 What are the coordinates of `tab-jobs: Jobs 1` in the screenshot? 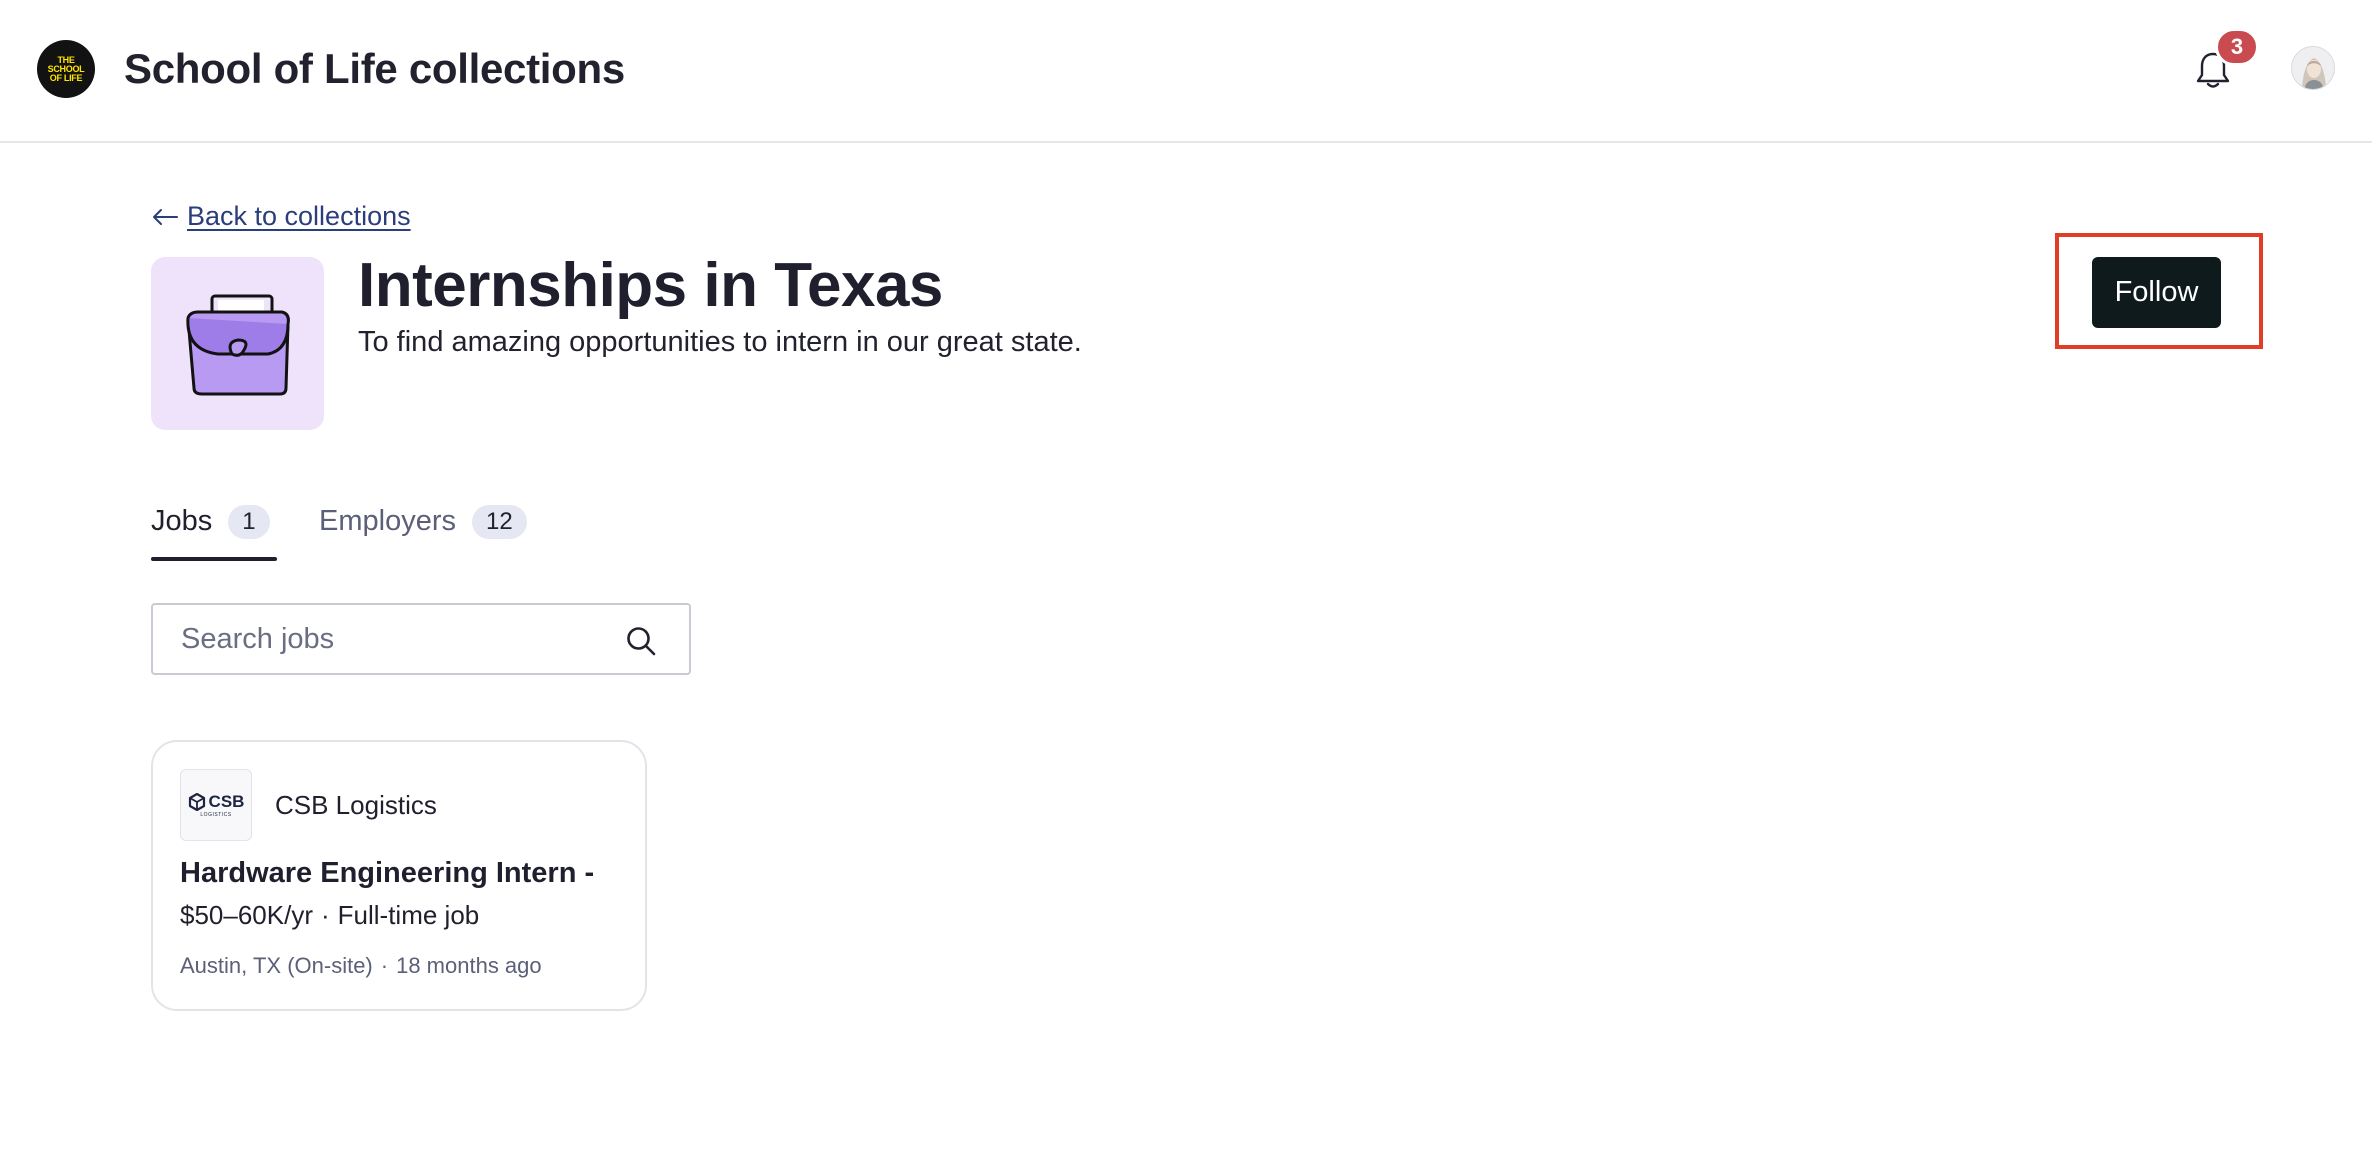 It's located at (210, 532).